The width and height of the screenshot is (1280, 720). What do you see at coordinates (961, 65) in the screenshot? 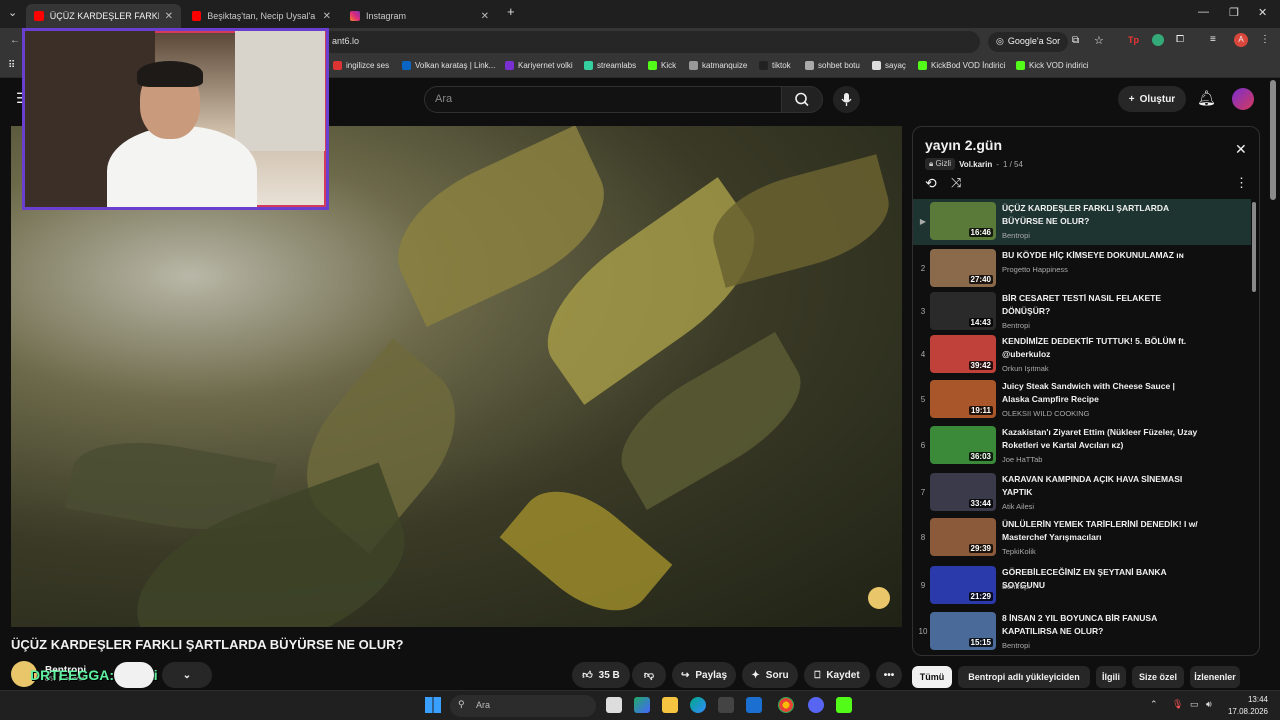
I see `bookmark-item: KickBod VOD İndirici` at bounding box center [961, 65].